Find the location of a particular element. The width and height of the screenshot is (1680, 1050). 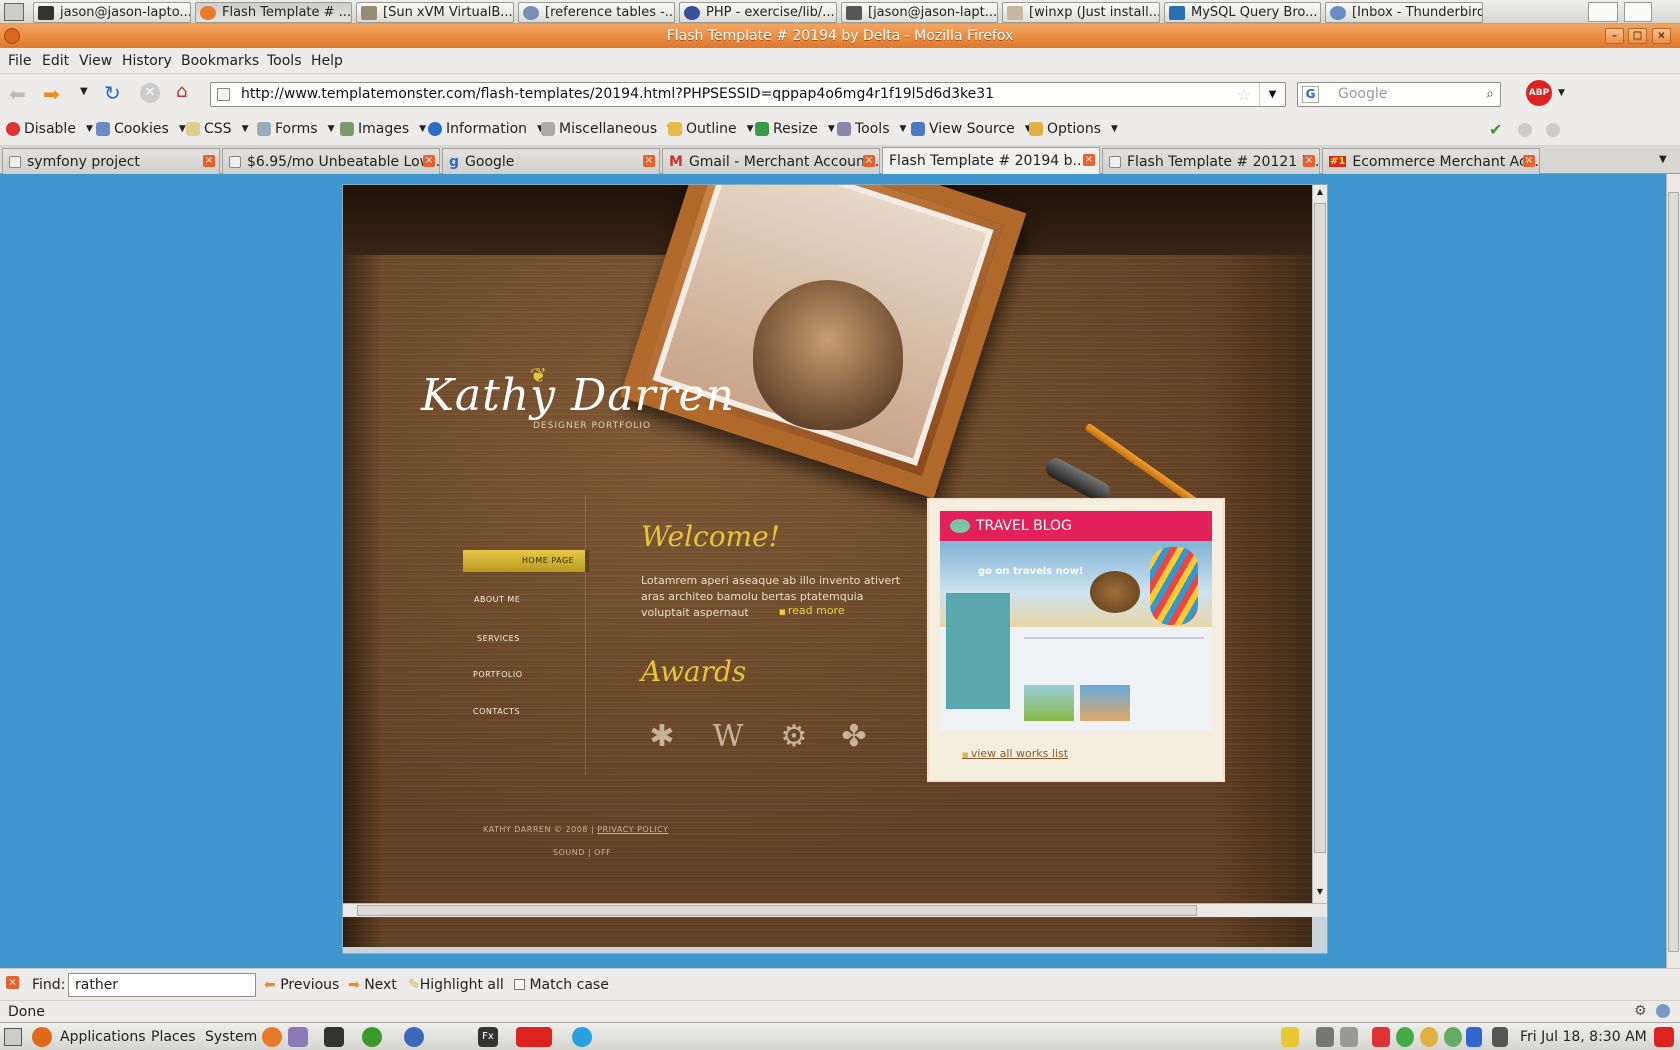

search-input: G Google ⌕ is located at coordinates (1399, 94).